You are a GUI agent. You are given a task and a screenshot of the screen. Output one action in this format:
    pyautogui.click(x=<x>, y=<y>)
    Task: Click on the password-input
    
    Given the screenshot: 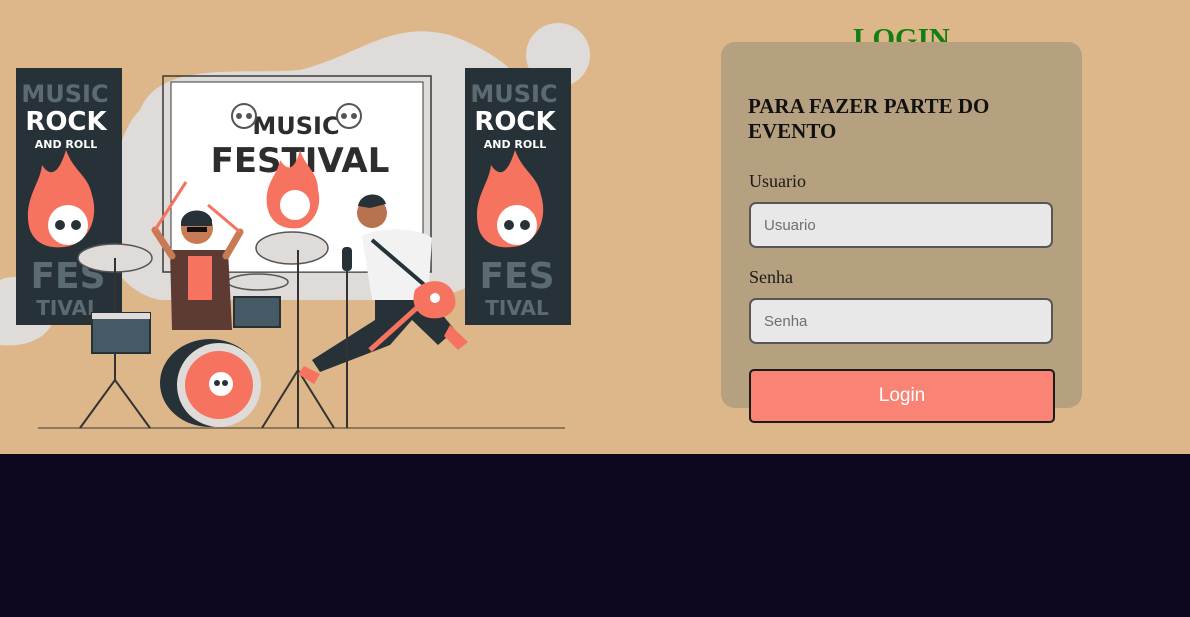 What is the action you would take?
    pyautogui.click(x=901, y=321)
    